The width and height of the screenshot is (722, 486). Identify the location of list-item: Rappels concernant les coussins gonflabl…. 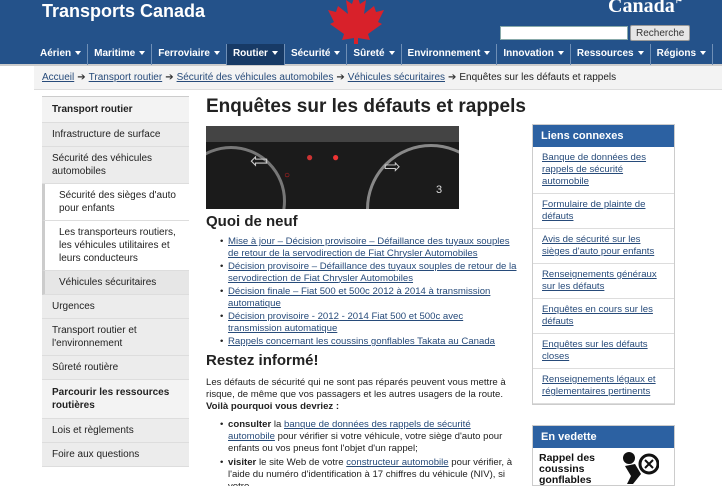
(369, 342).